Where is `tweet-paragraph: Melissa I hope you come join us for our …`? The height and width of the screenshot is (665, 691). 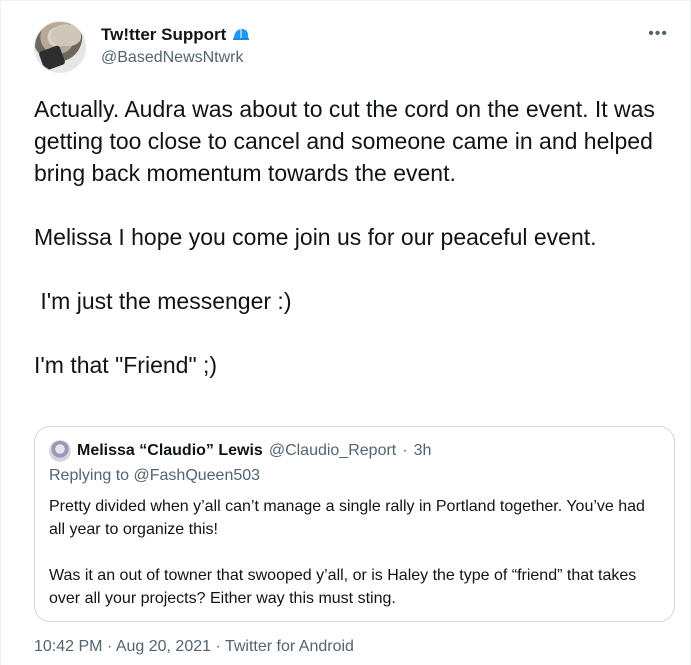 tweet-paragraph: Melissa I hope you come join us for our … is located at coordinates (315, 237).